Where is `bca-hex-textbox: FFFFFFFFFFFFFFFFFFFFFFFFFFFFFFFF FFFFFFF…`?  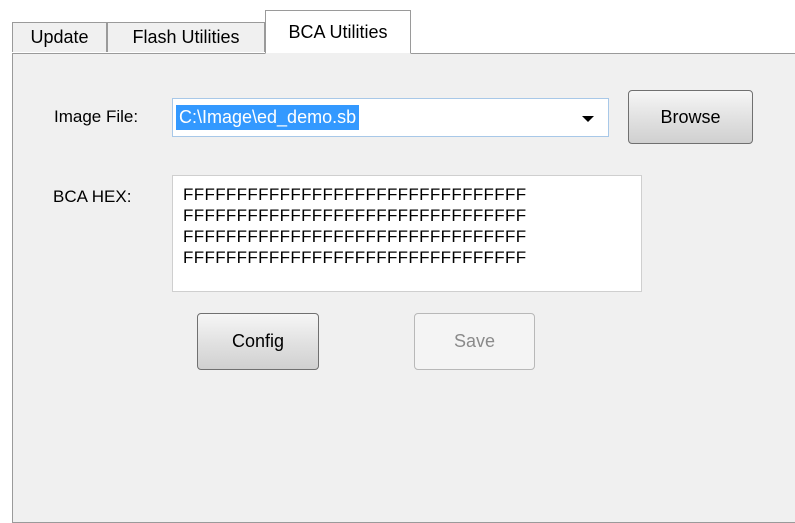
bca-hex-textbox: FFFFFFFFFFFFFFFFFFFFFFFFFFFFFFFF FFFFFFF… is located at coordinates (407, 233).